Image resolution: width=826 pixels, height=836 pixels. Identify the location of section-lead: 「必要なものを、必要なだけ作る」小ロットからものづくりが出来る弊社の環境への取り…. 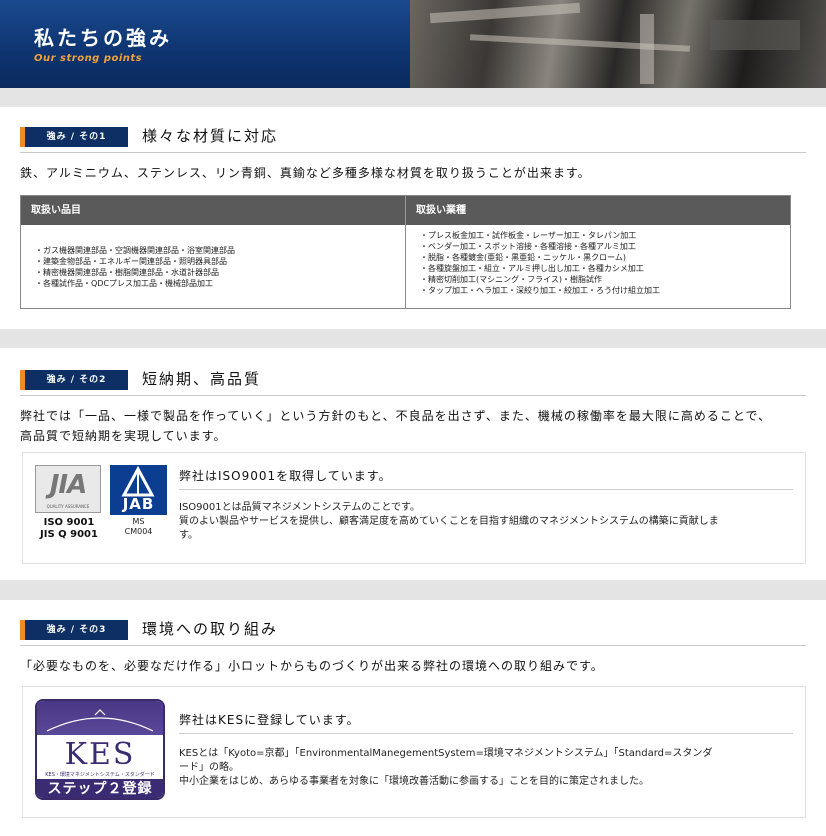
(312, 666).